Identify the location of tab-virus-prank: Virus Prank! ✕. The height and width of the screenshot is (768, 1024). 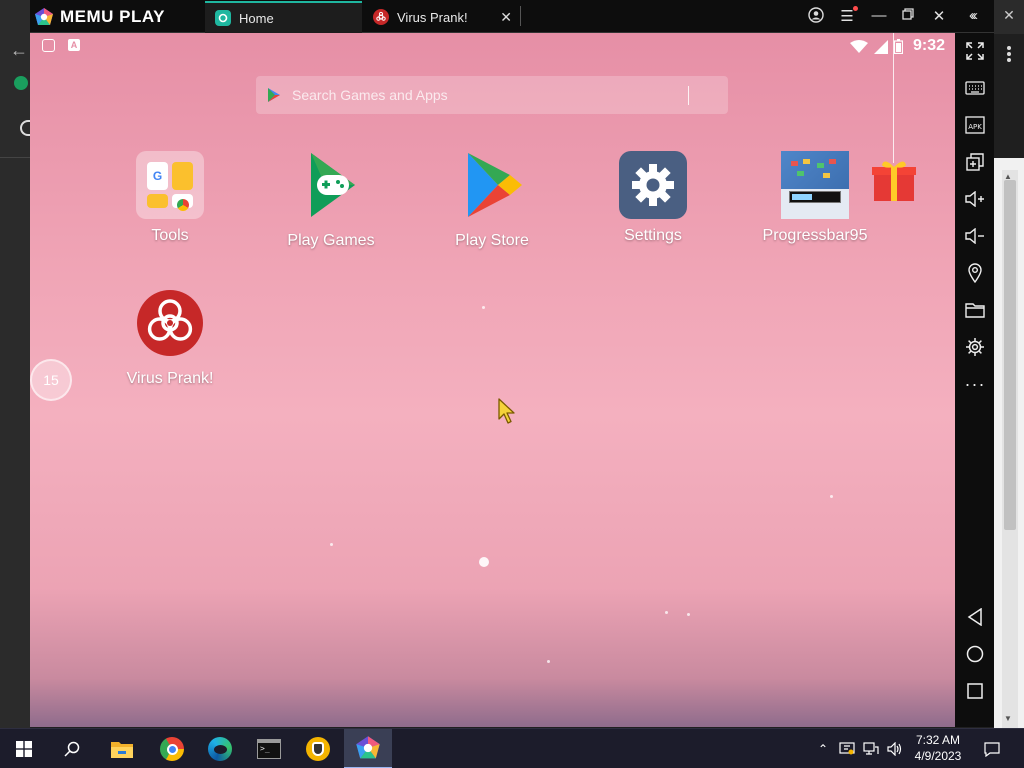
(441, 17).